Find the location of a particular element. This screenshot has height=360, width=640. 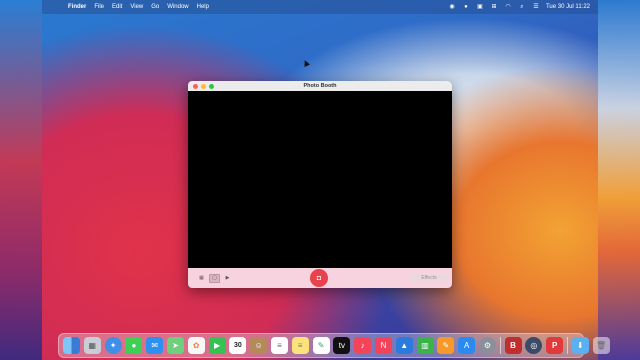

menu-help: Help is located at coordinates (203, 7).